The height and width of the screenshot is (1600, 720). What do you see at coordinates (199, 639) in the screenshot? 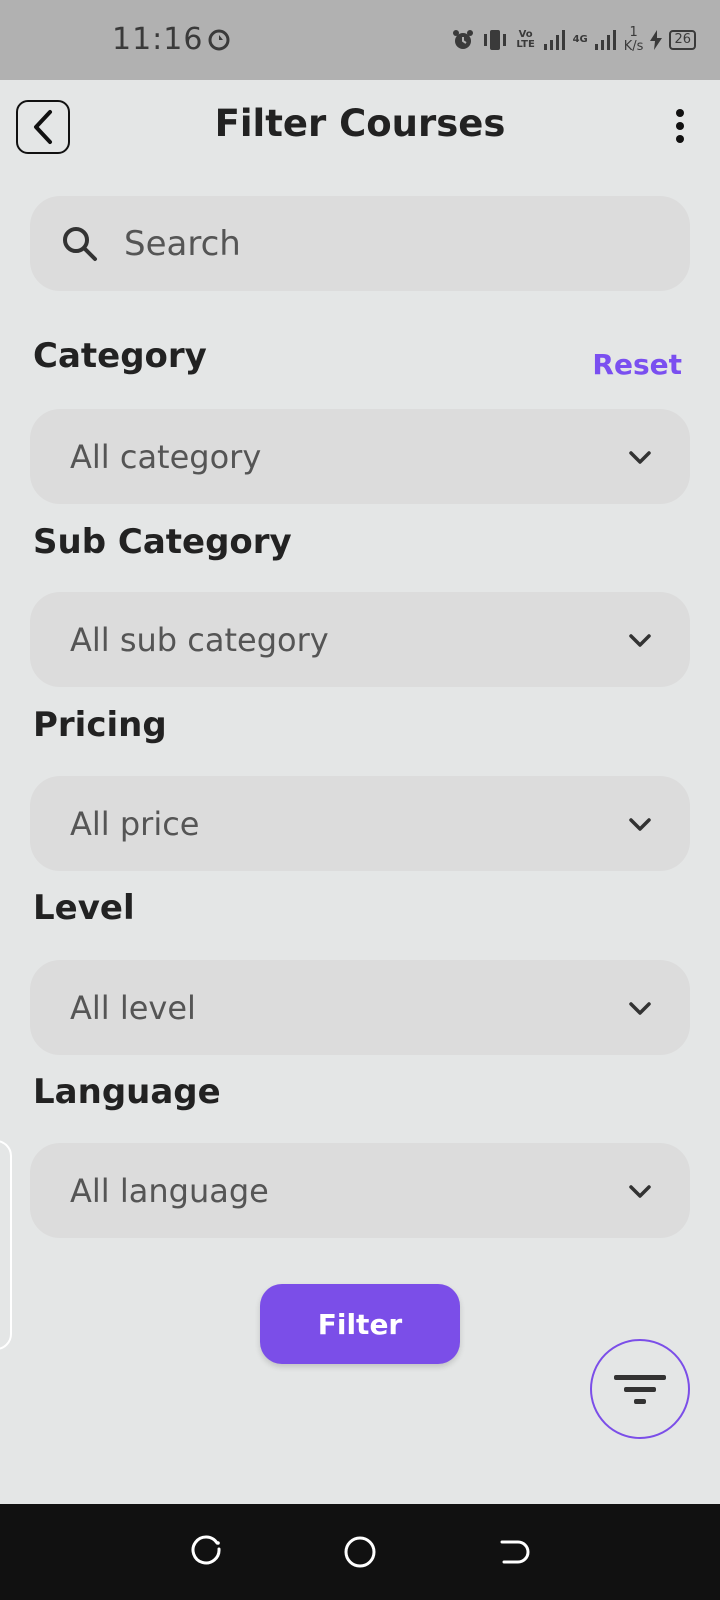
I see `sub-category-value: All sub category` at bounding box center [199, 639].